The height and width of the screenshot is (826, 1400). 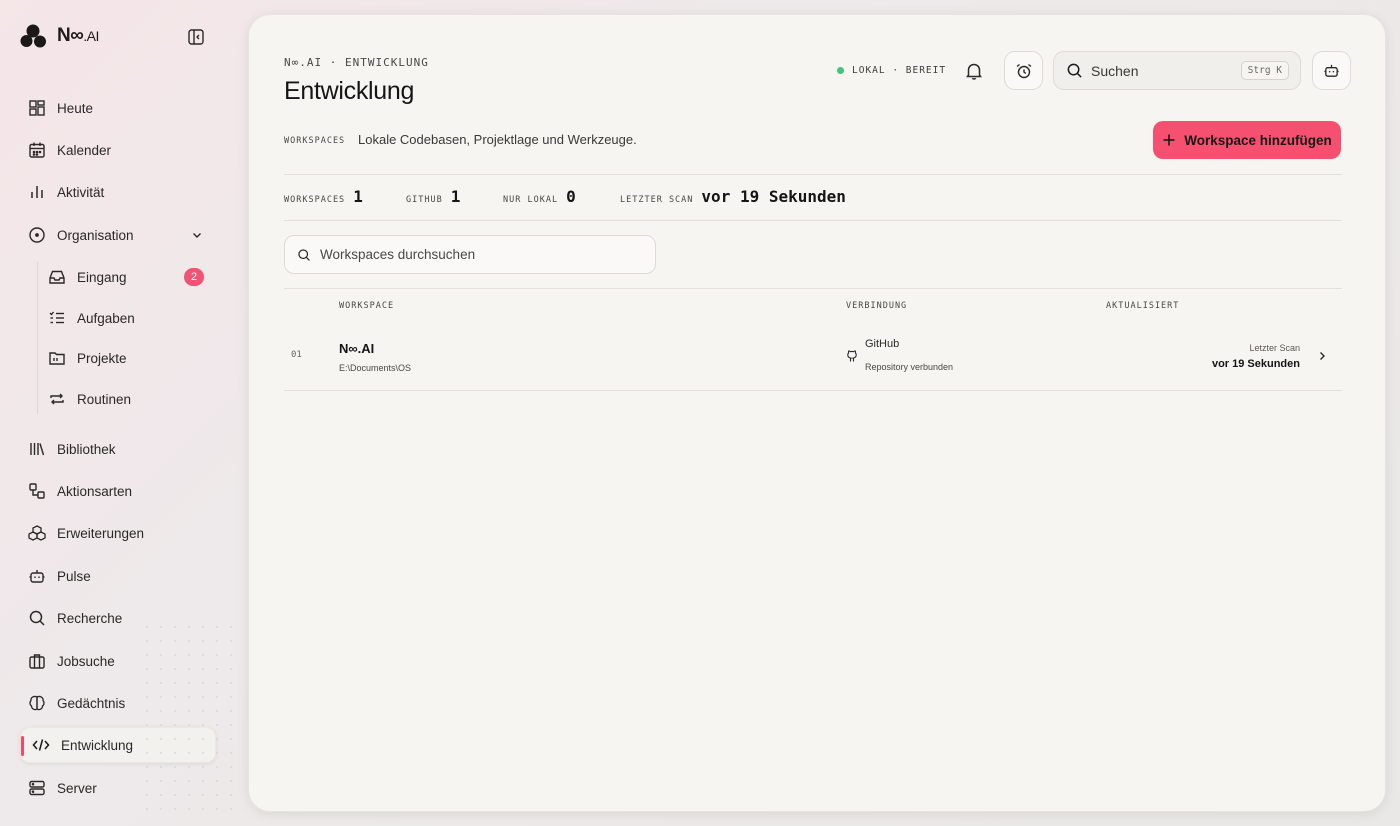 I want to click on last-scan-label: Letzter Scan, so click(x=1274, y=348).